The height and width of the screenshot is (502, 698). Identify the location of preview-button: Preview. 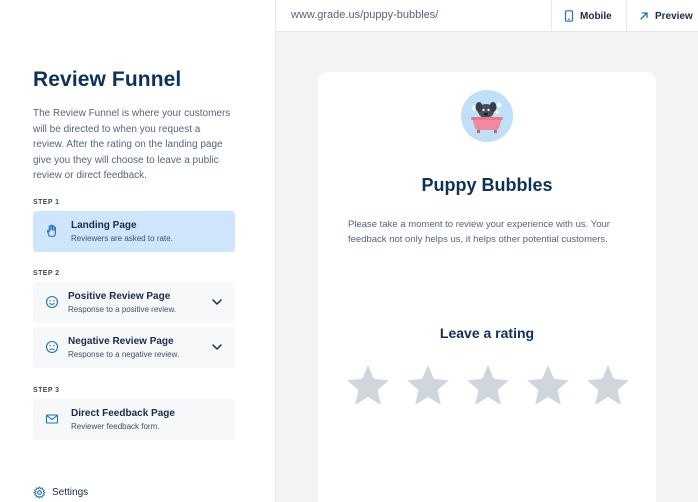
(662, 16).